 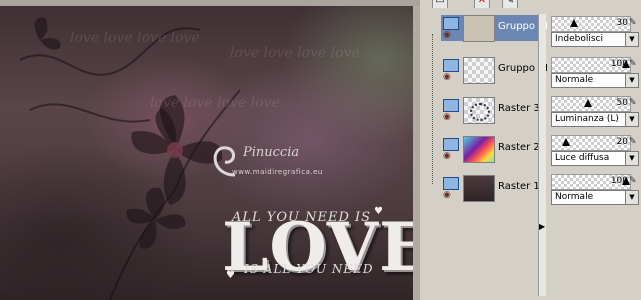 What do you see at coordinates (622, 142) in the screenshot?
I see `opacity-value: 20` at bounding box center [622, 142].